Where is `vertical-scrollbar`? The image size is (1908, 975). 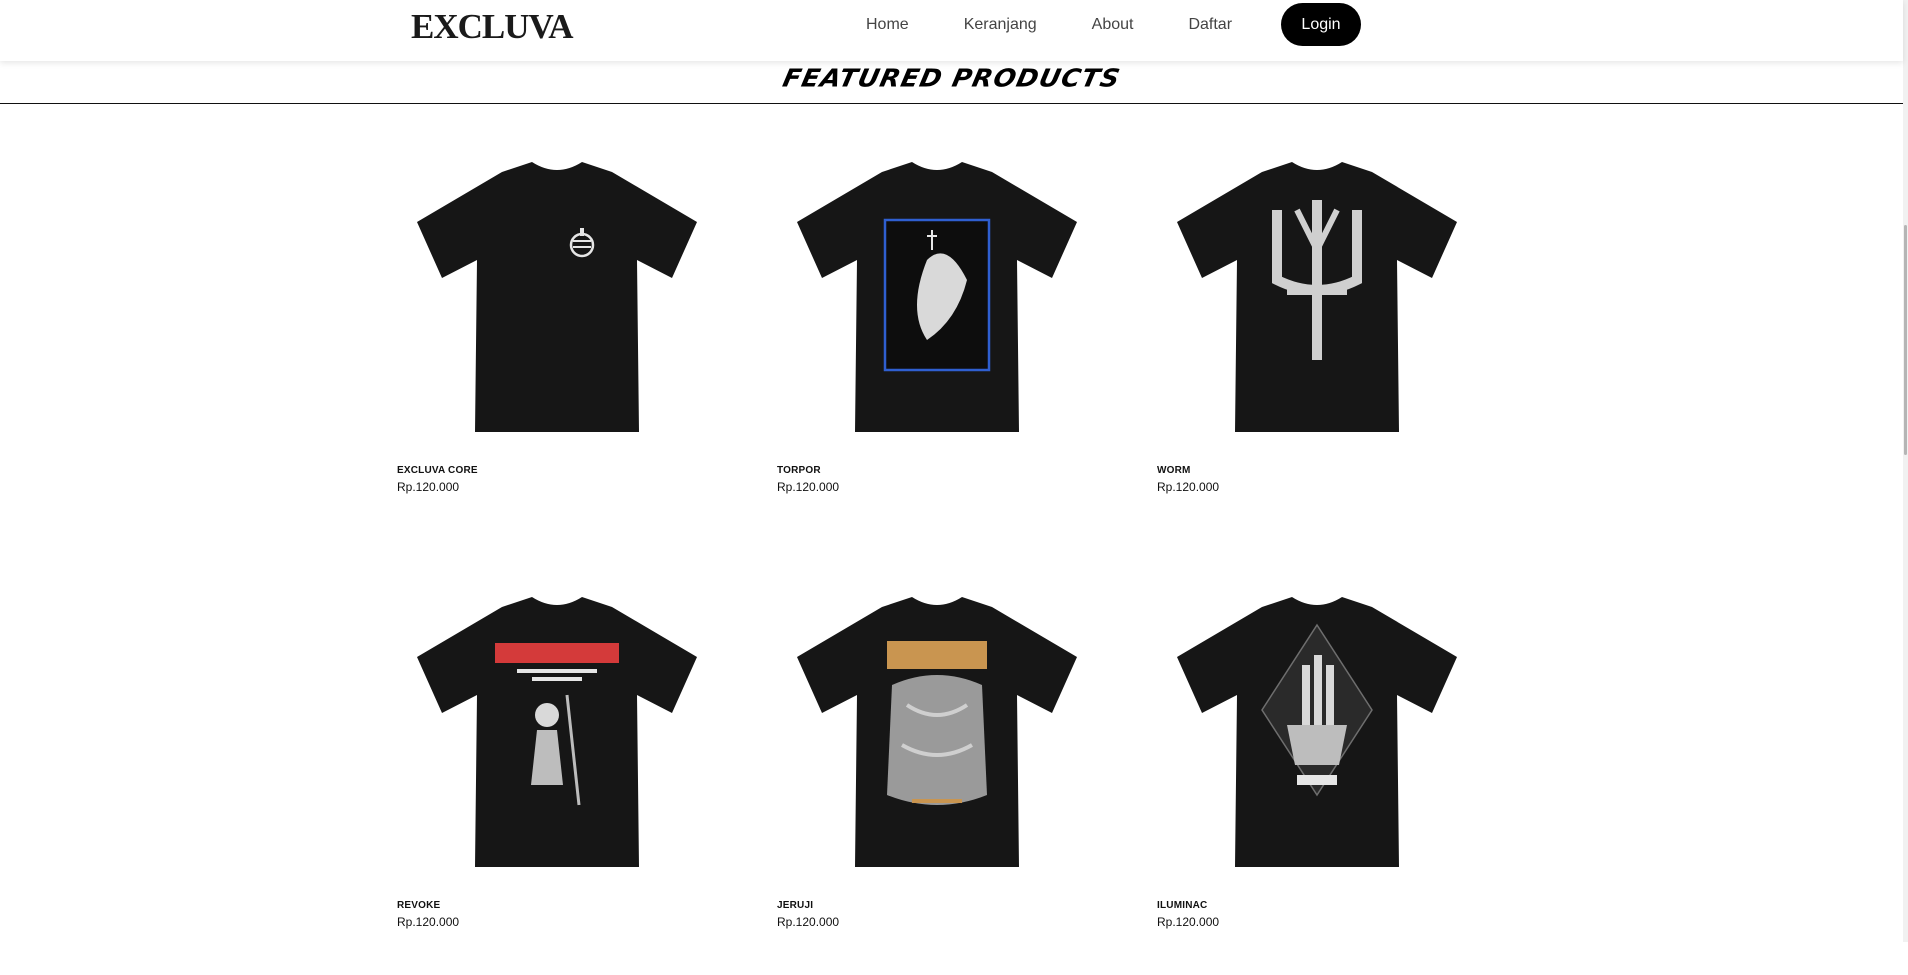
vertical-scrollbar is located at coordinates (1905, 471).